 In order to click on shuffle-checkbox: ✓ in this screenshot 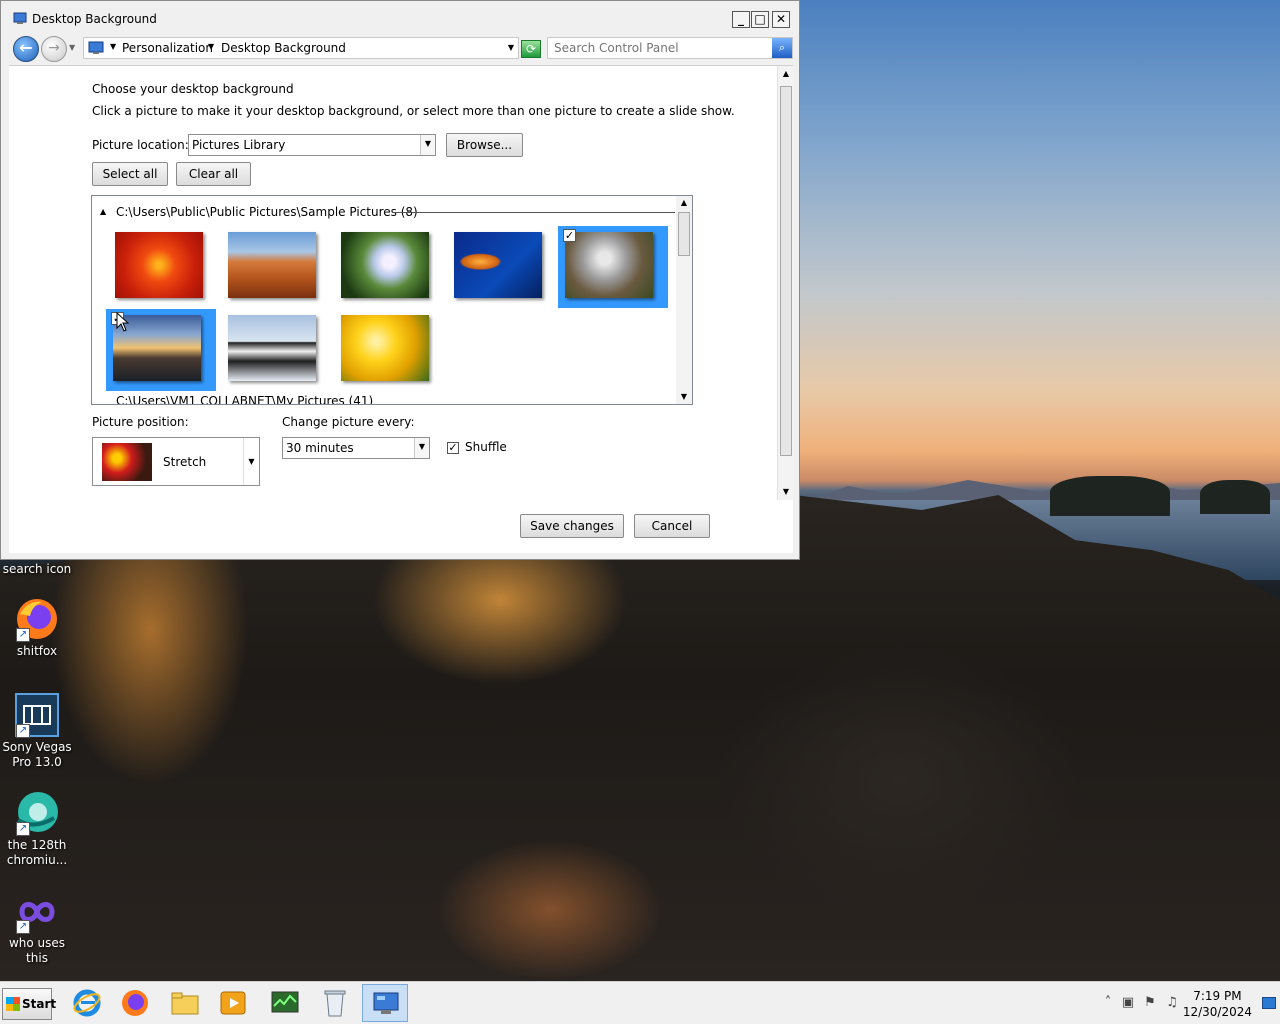, I will do `click(453, 448)`.